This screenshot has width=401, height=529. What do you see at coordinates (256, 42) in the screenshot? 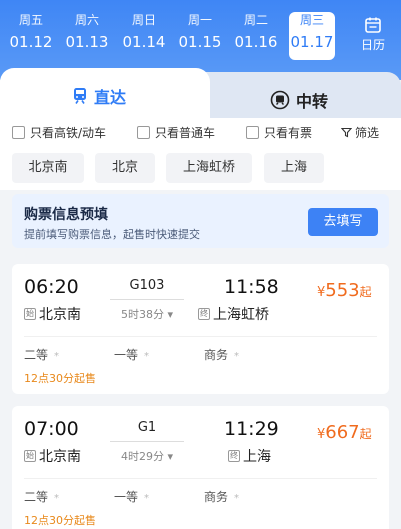
I see `date-label: 01.16` at bounding box center [256, 42].